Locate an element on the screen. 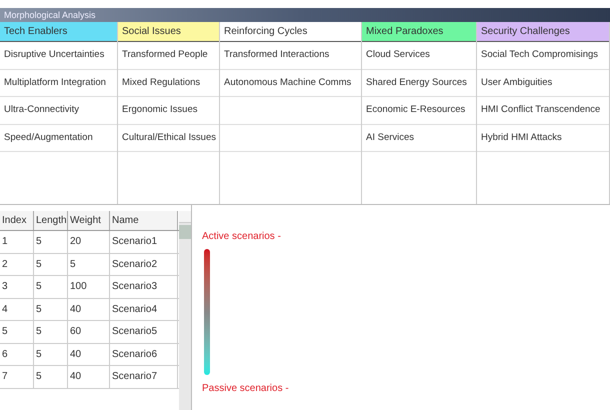  matrix-cell: Cultural/Ethical Issues is located at coordinates (168, 138).